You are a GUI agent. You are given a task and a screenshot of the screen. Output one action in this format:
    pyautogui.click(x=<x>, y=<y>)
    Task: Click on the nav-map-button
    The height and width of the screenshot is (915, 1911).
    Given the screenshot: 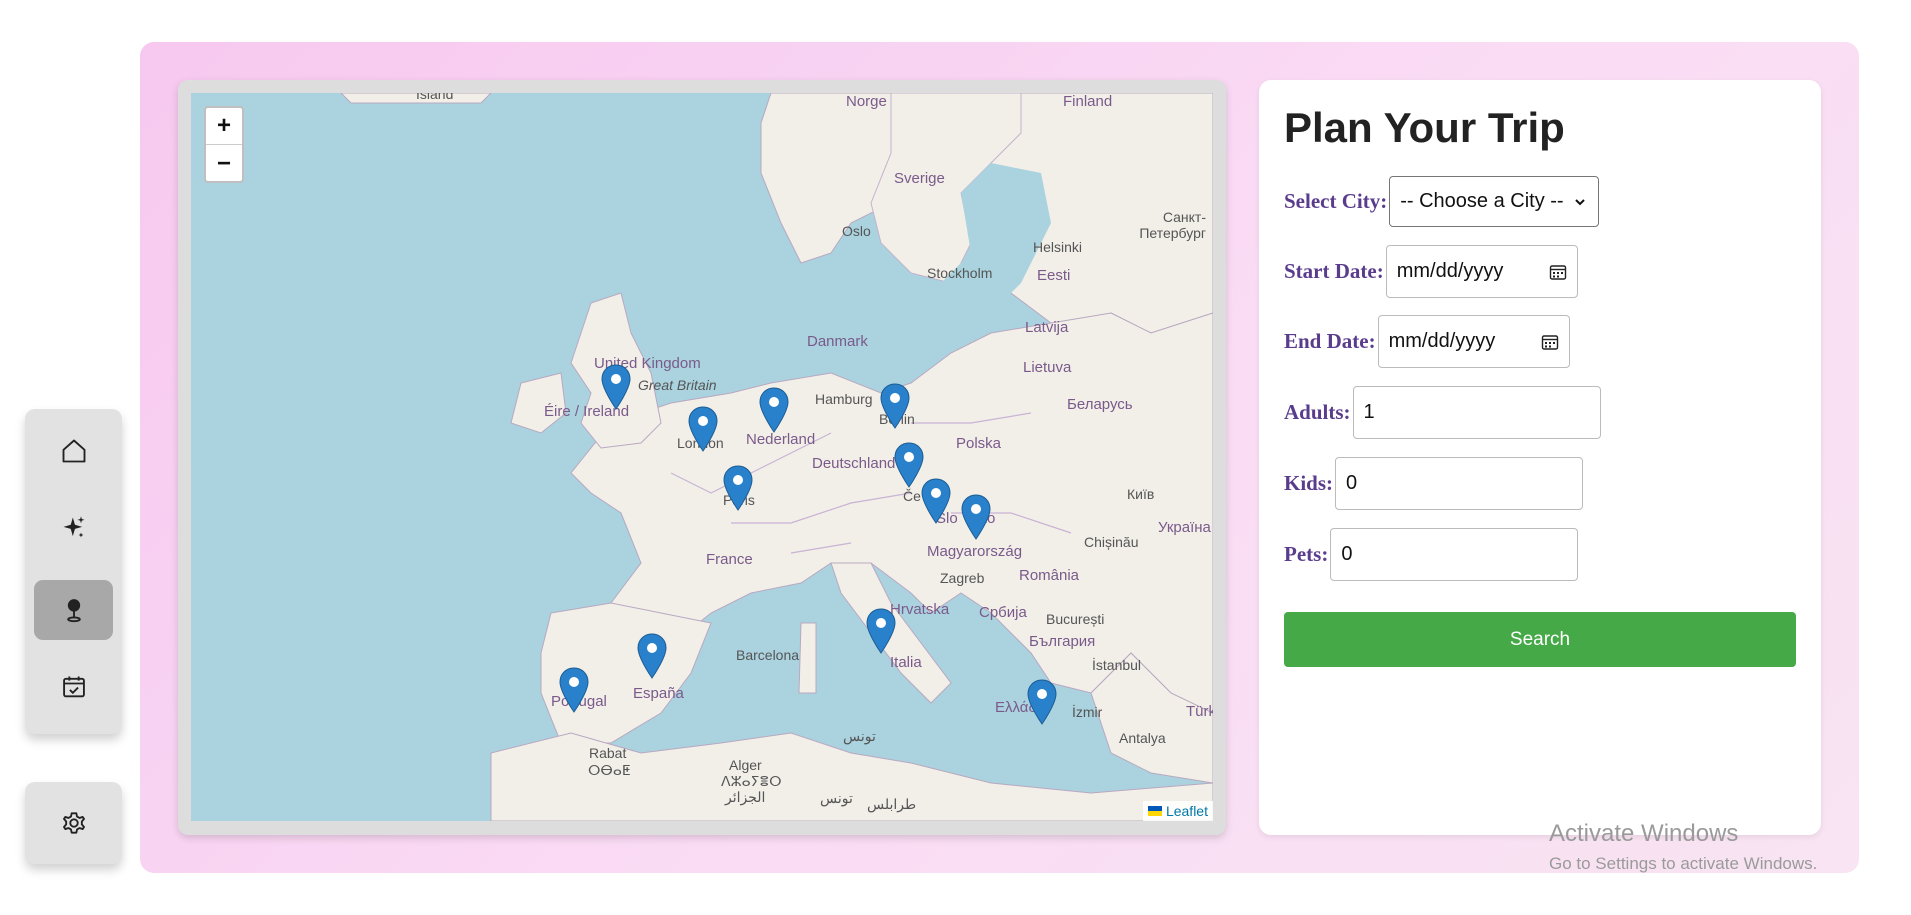 What is the action you would take?
    pyautogui.click(x=73, y=610)
    